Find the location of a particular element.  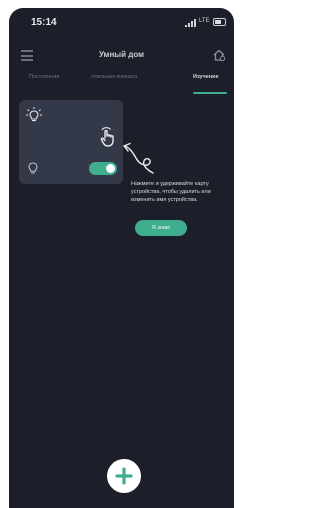

lightbulb-icon is located at coordinates (34, 114).